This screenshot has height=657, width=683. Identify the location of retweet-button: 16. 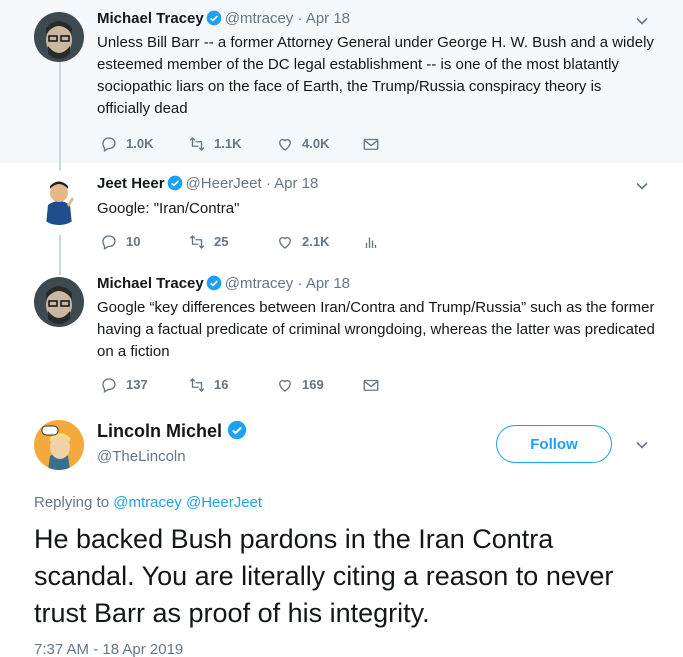
(208, 385).